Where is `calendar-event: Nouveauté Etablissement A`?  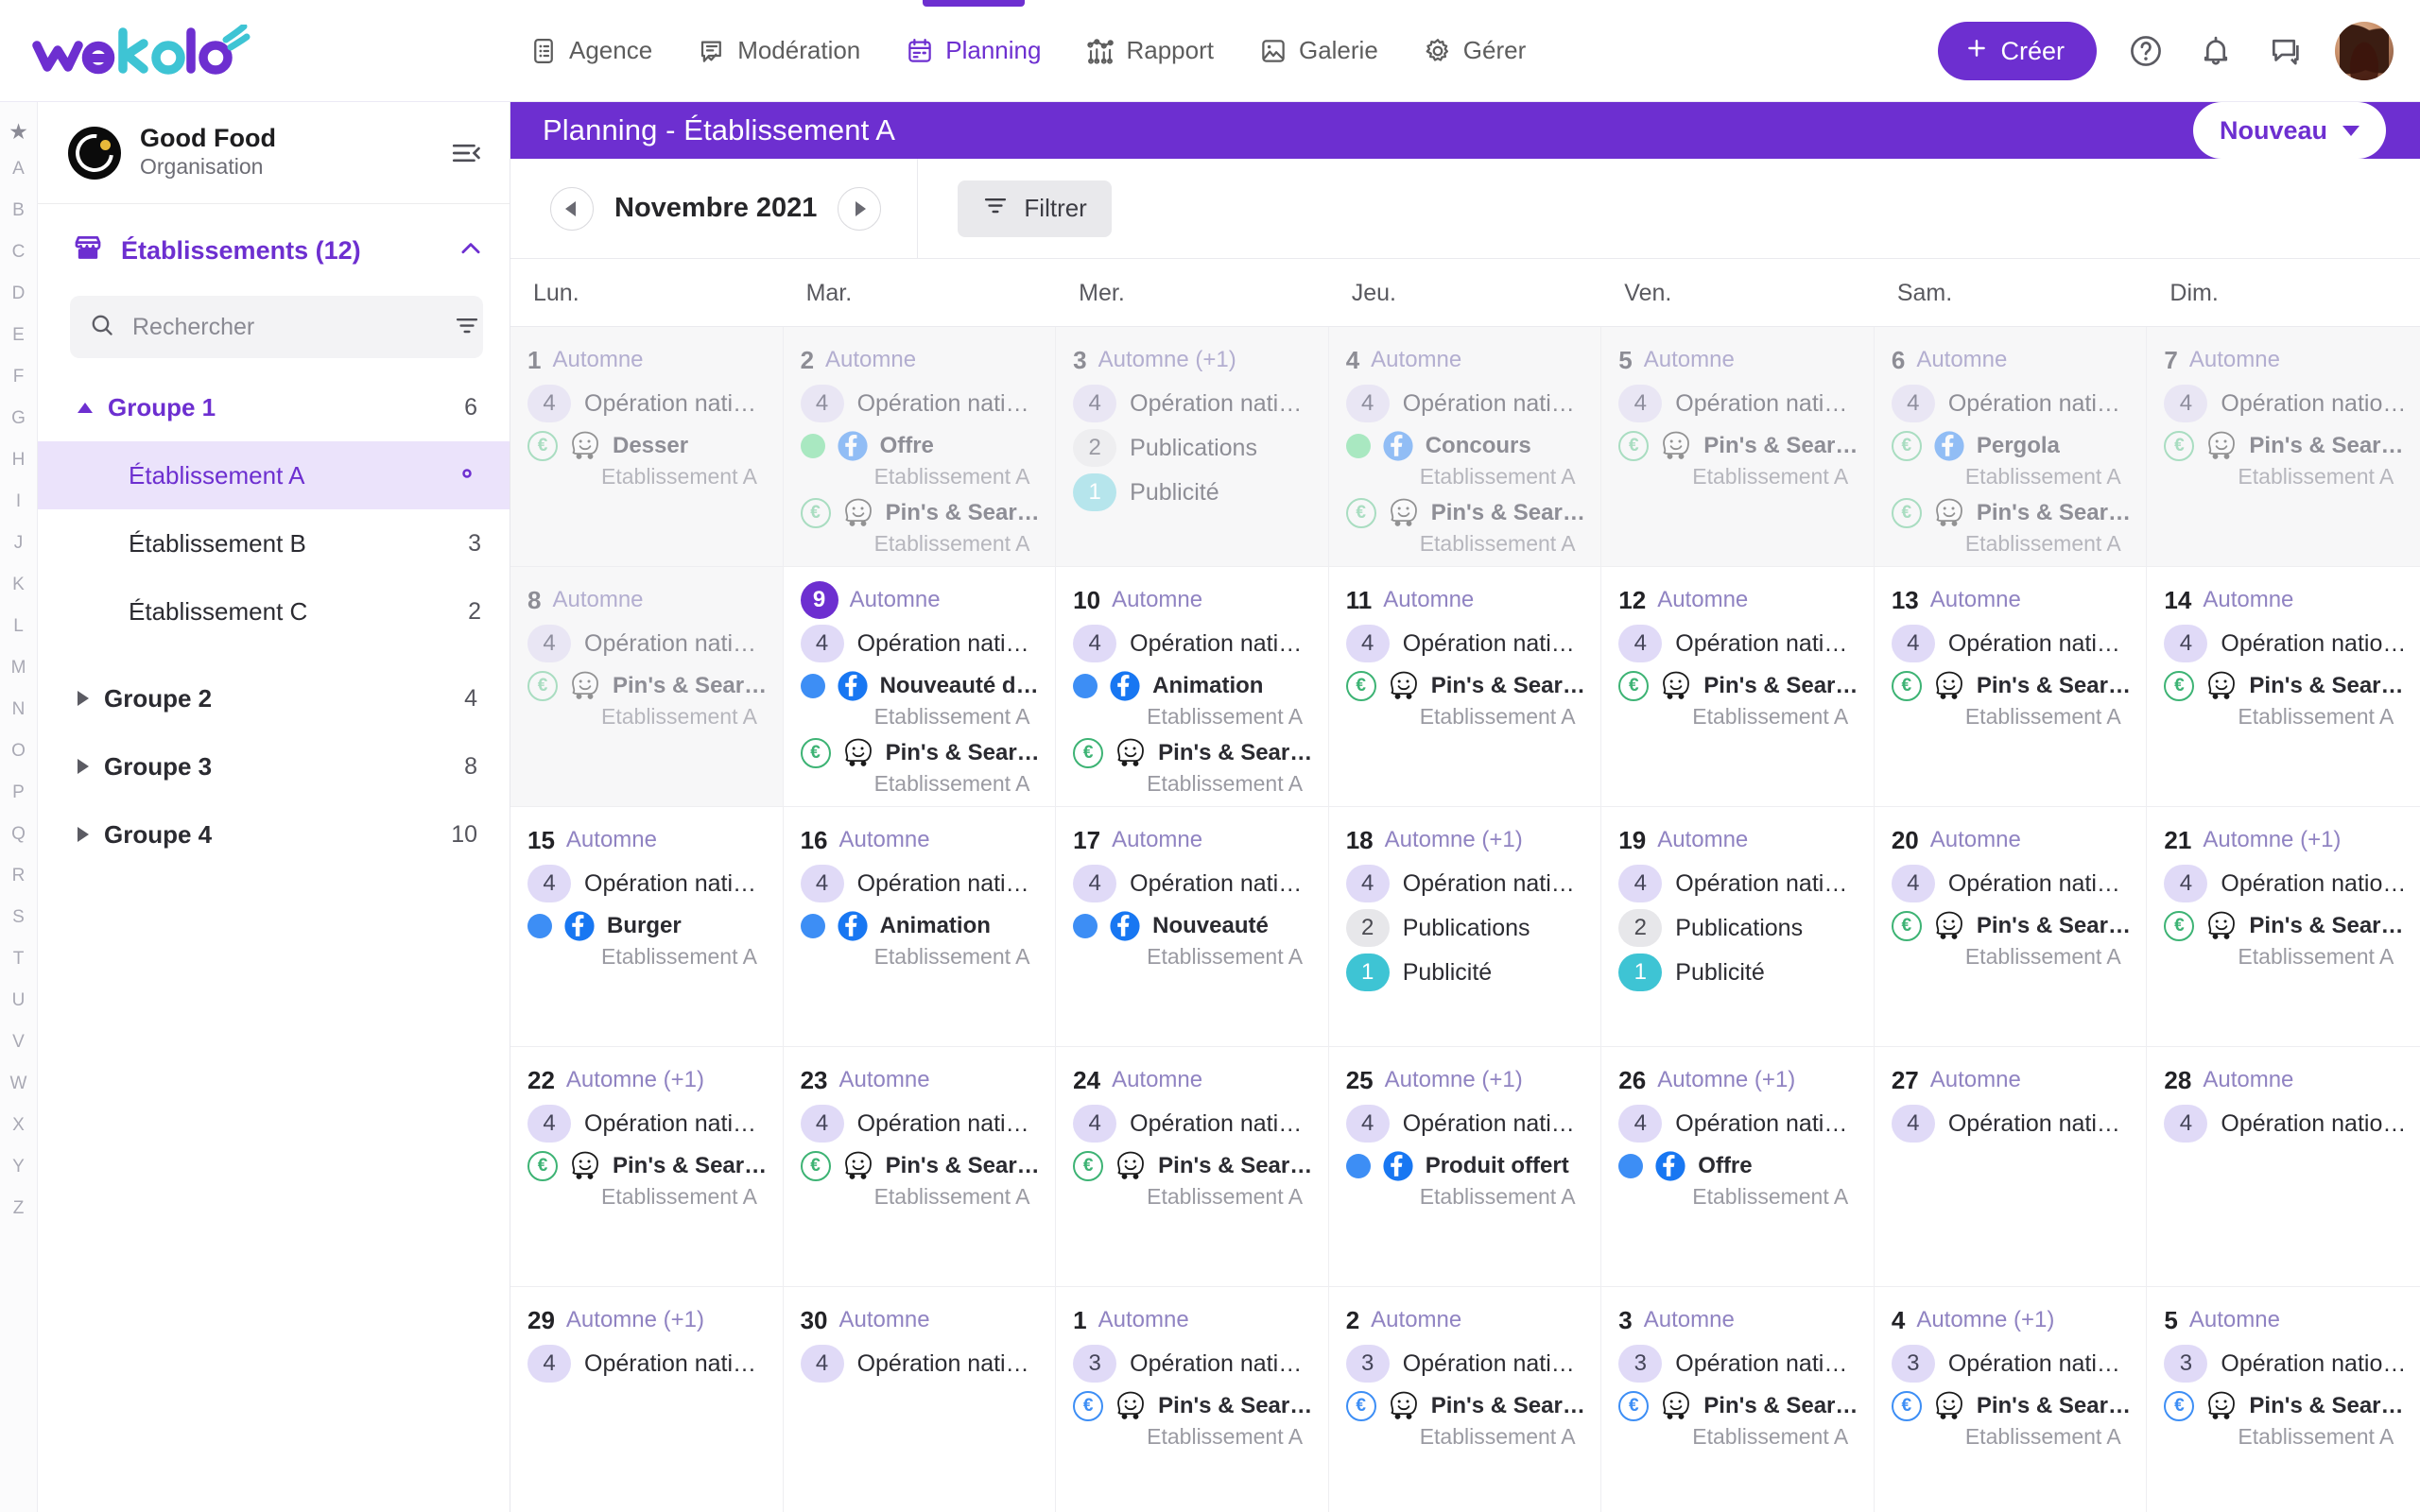
calendar-event: Nouveauté Etablissement A is located at coordinates (1194, 939).